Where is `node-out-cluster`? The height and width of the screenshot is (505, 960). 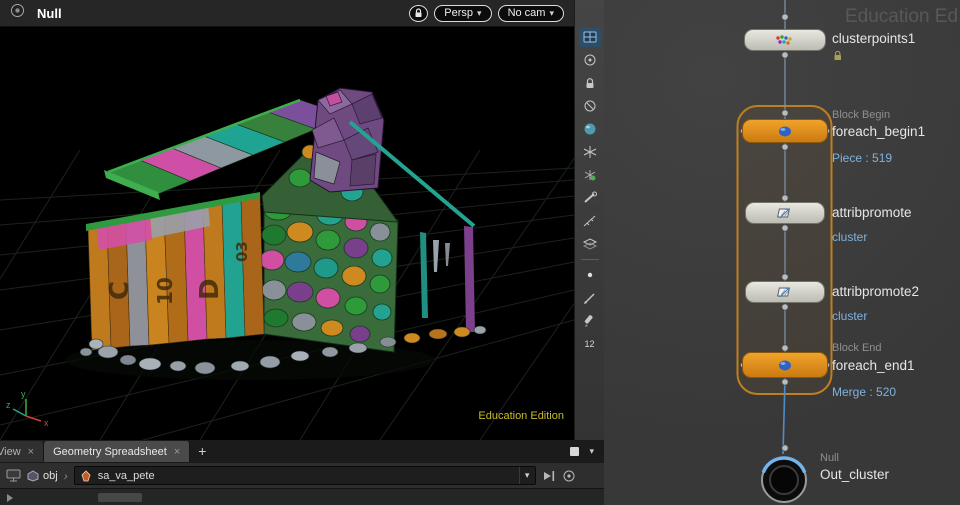
node-out-cluster is located at coordinates (784, 479).